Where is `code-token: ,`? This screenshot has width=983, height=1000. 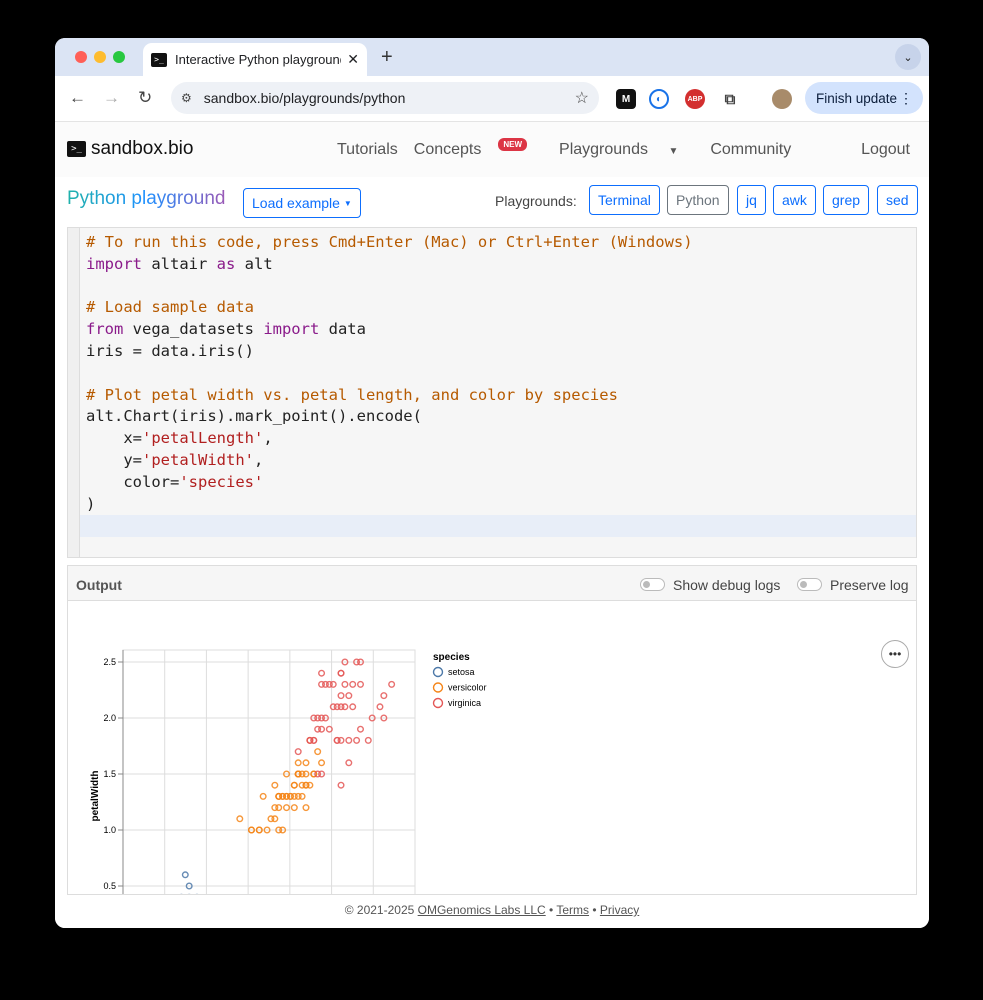 code-token: , is located at coordinates (268, 438).